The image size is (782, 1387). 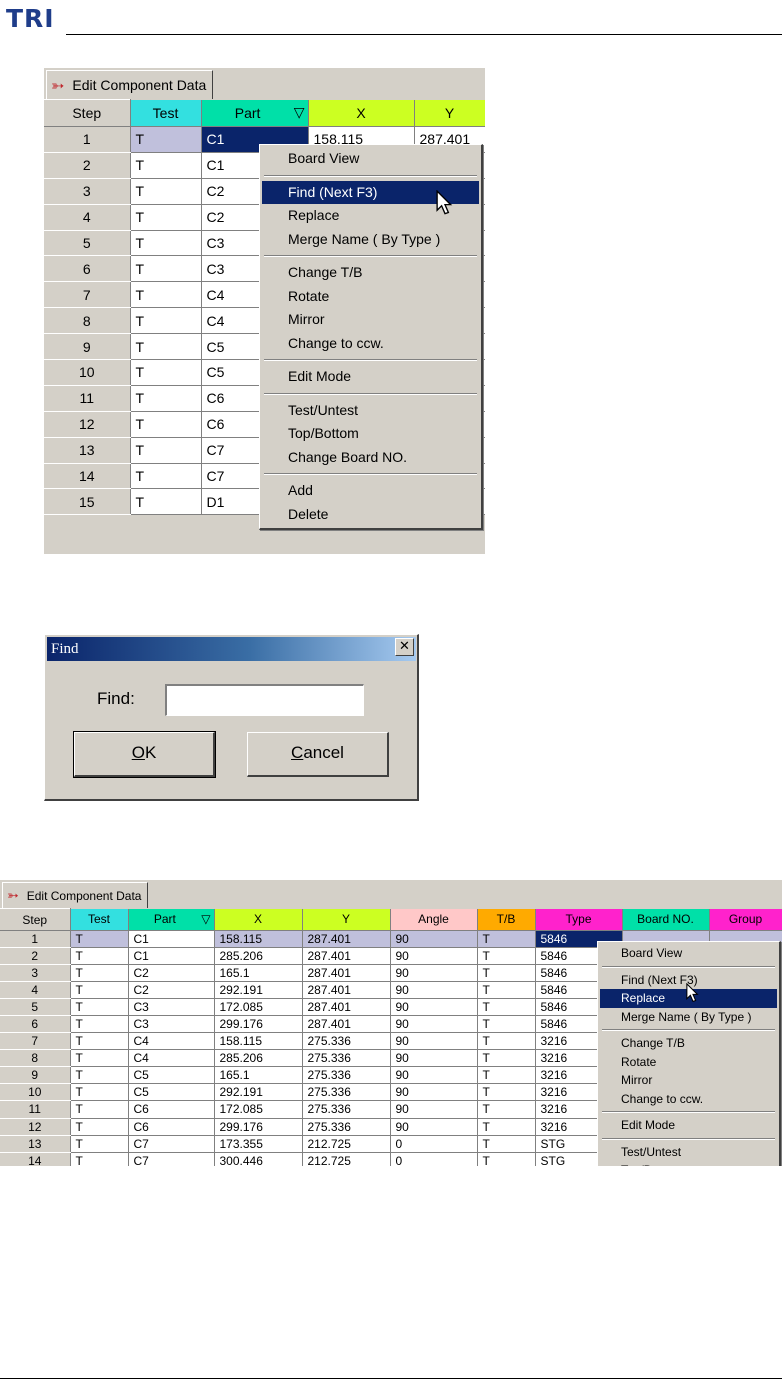 I want to click on ok-button: OK, so click(x=144, y=754).